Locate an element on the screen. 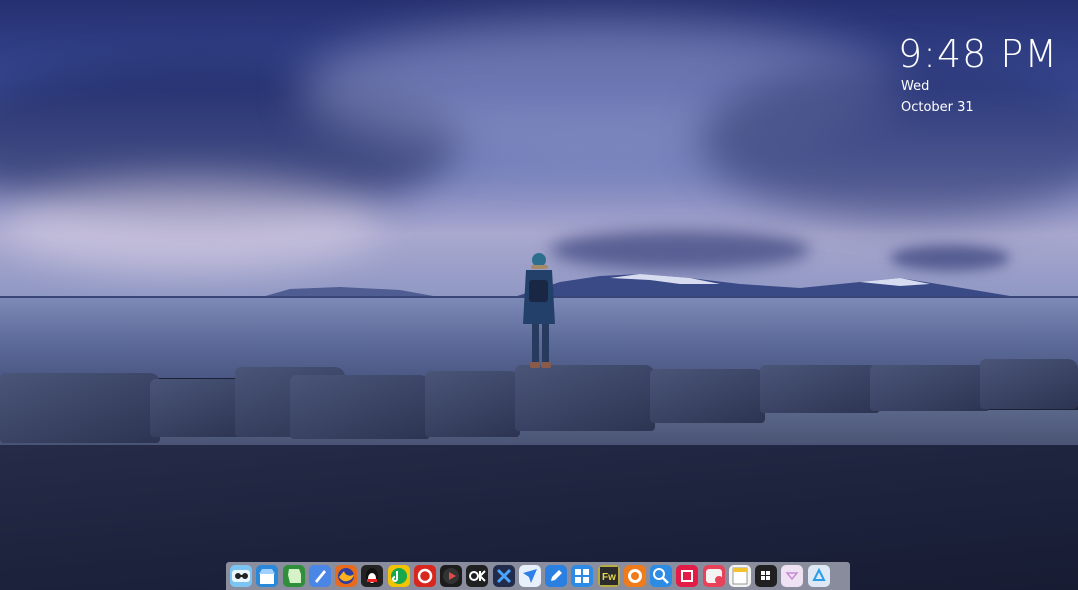 The width and height of the screenshot is (1078, 590). fireworks-icon: Fw is located at coordinates (608, 576).